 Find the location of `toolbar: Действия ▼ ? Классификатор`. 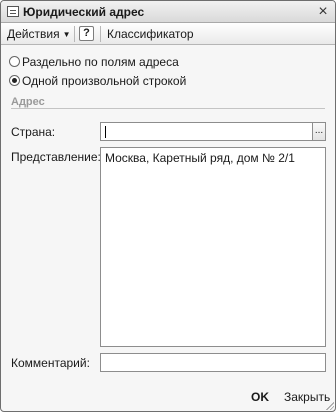

toolbar: Действия ▼ ? Классификатор is located at coordinates (168, 34).